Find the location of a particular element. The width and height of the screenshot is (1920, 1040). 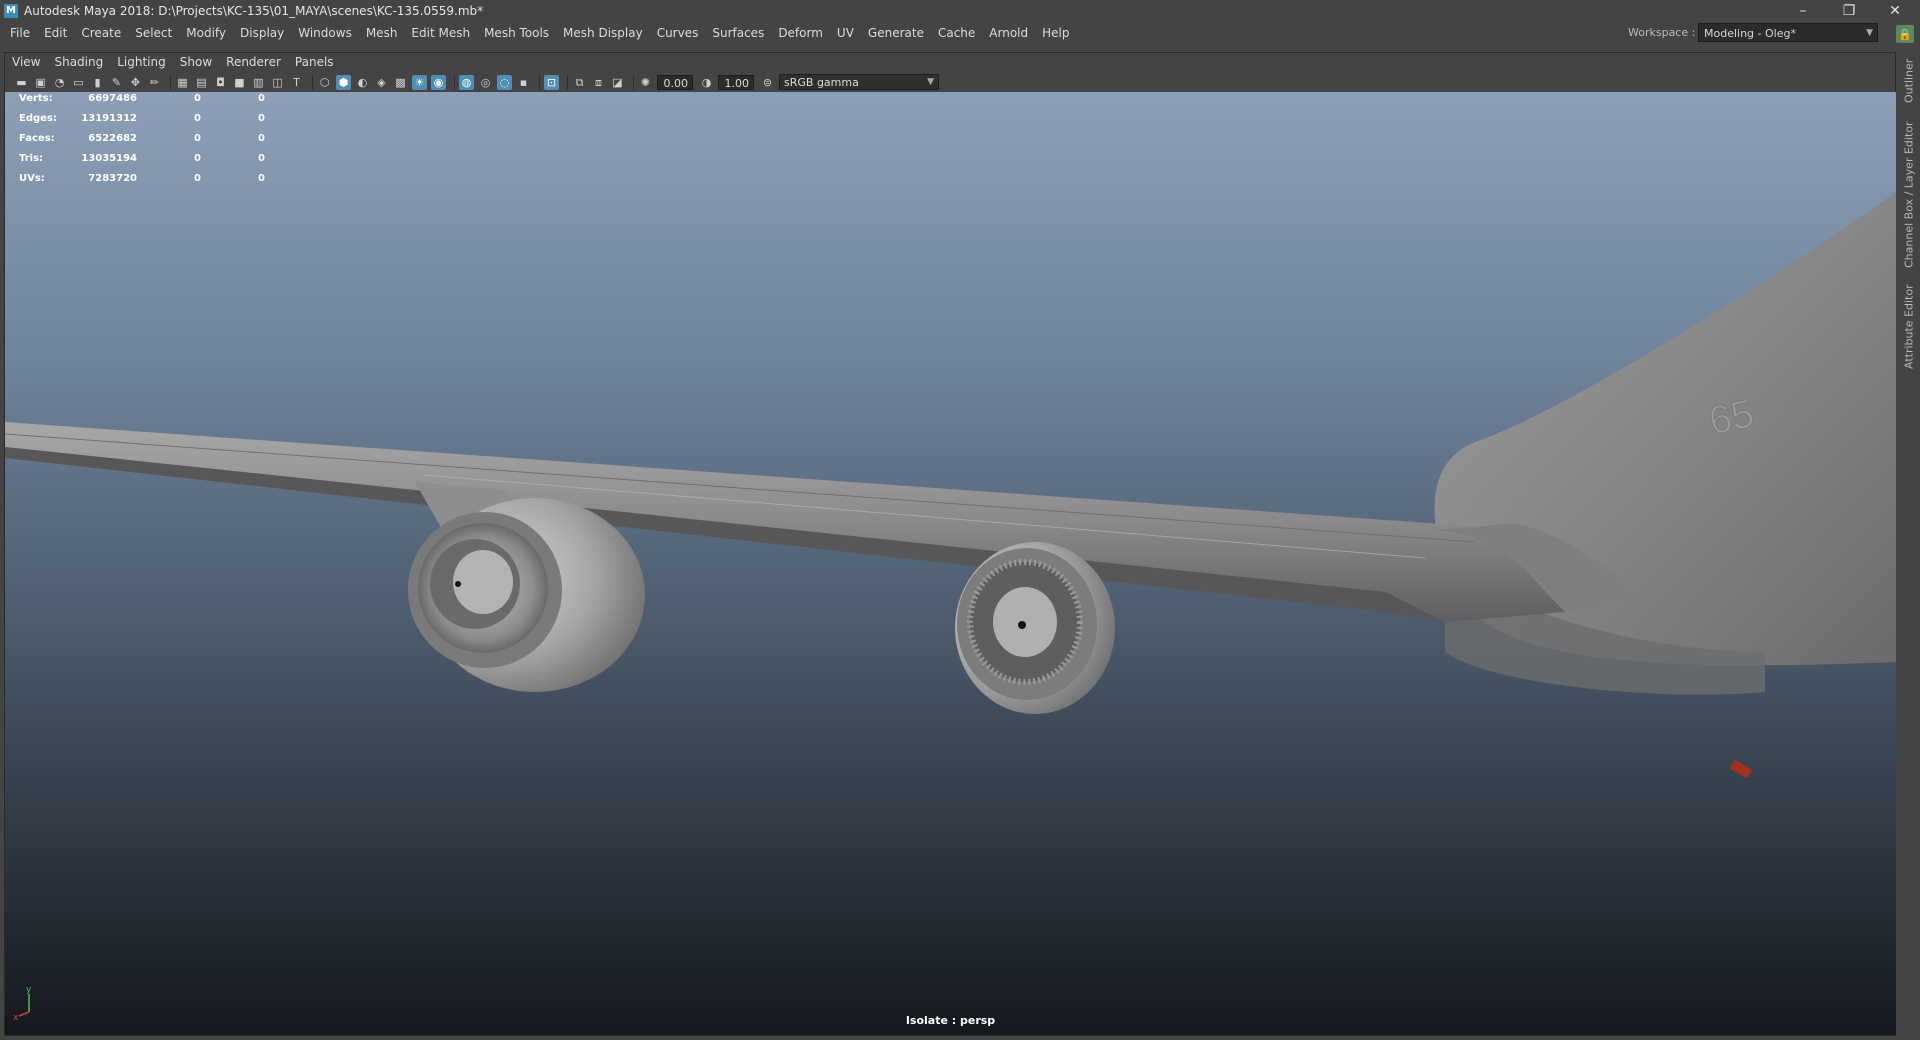

grease-pencil-icon: ✎ is located at coordinates (116, 82).